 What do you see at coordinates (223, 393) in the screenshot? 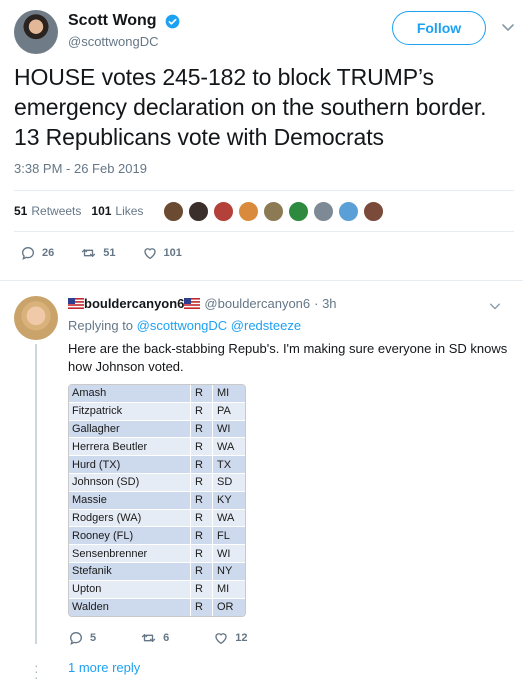
I see `state-cell: MI` at bounding box center [223, 393].